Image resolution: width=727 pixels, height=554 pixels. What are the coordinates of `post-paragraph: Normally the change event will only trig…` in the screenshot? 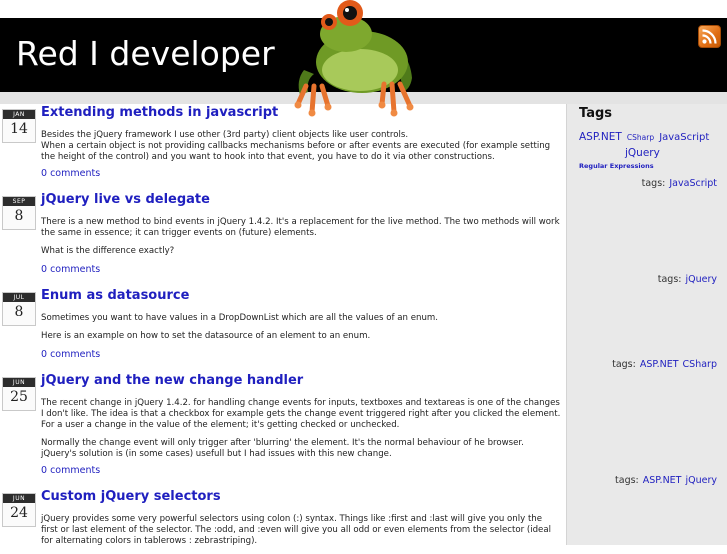 It's located at (282, 448).